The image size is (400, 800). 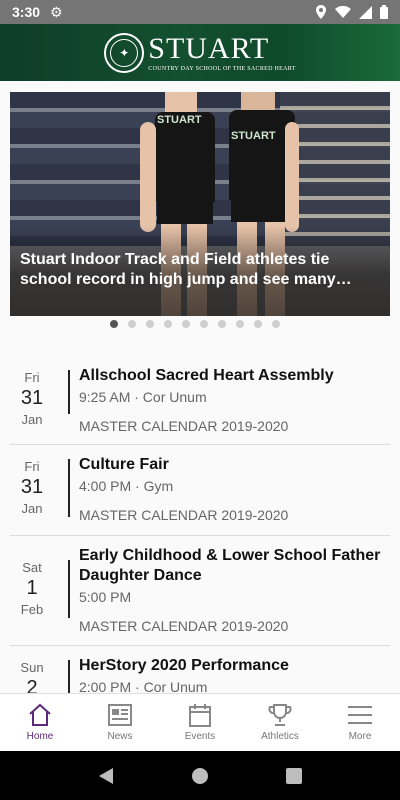 What do you see at coordinates (124, 52) in the screenshot?
I see `school-seal-icon: ✦` at bounding box center [124, 52].